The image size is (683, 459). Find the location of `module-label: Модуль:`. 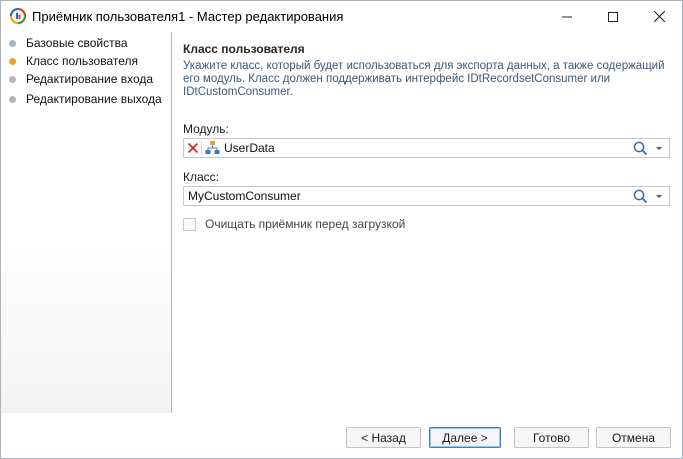

module-label: Модуль: is located at coordinates (206, 129).